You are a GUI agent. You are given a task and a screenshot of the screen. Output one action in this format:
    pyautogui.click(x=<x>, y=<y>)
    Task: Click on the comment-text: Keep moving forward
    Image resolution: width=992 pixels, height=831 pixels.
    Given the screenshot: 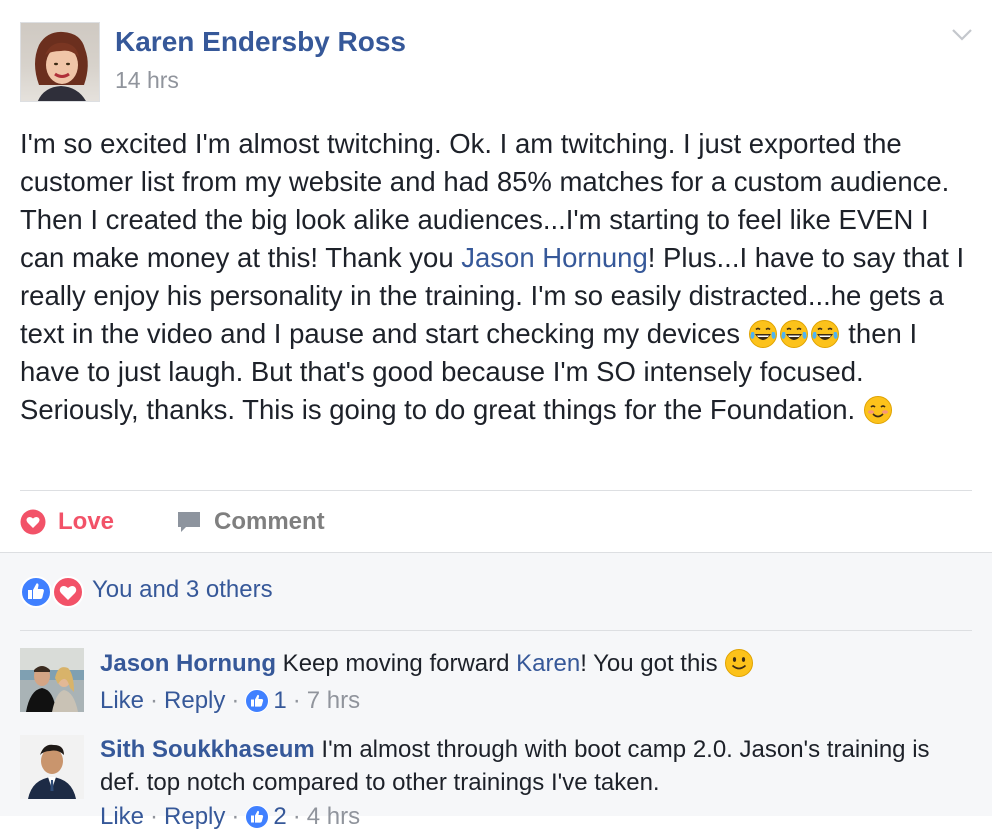 What is the action you would take?
    pyautogui.click(x=396, y=663)
    